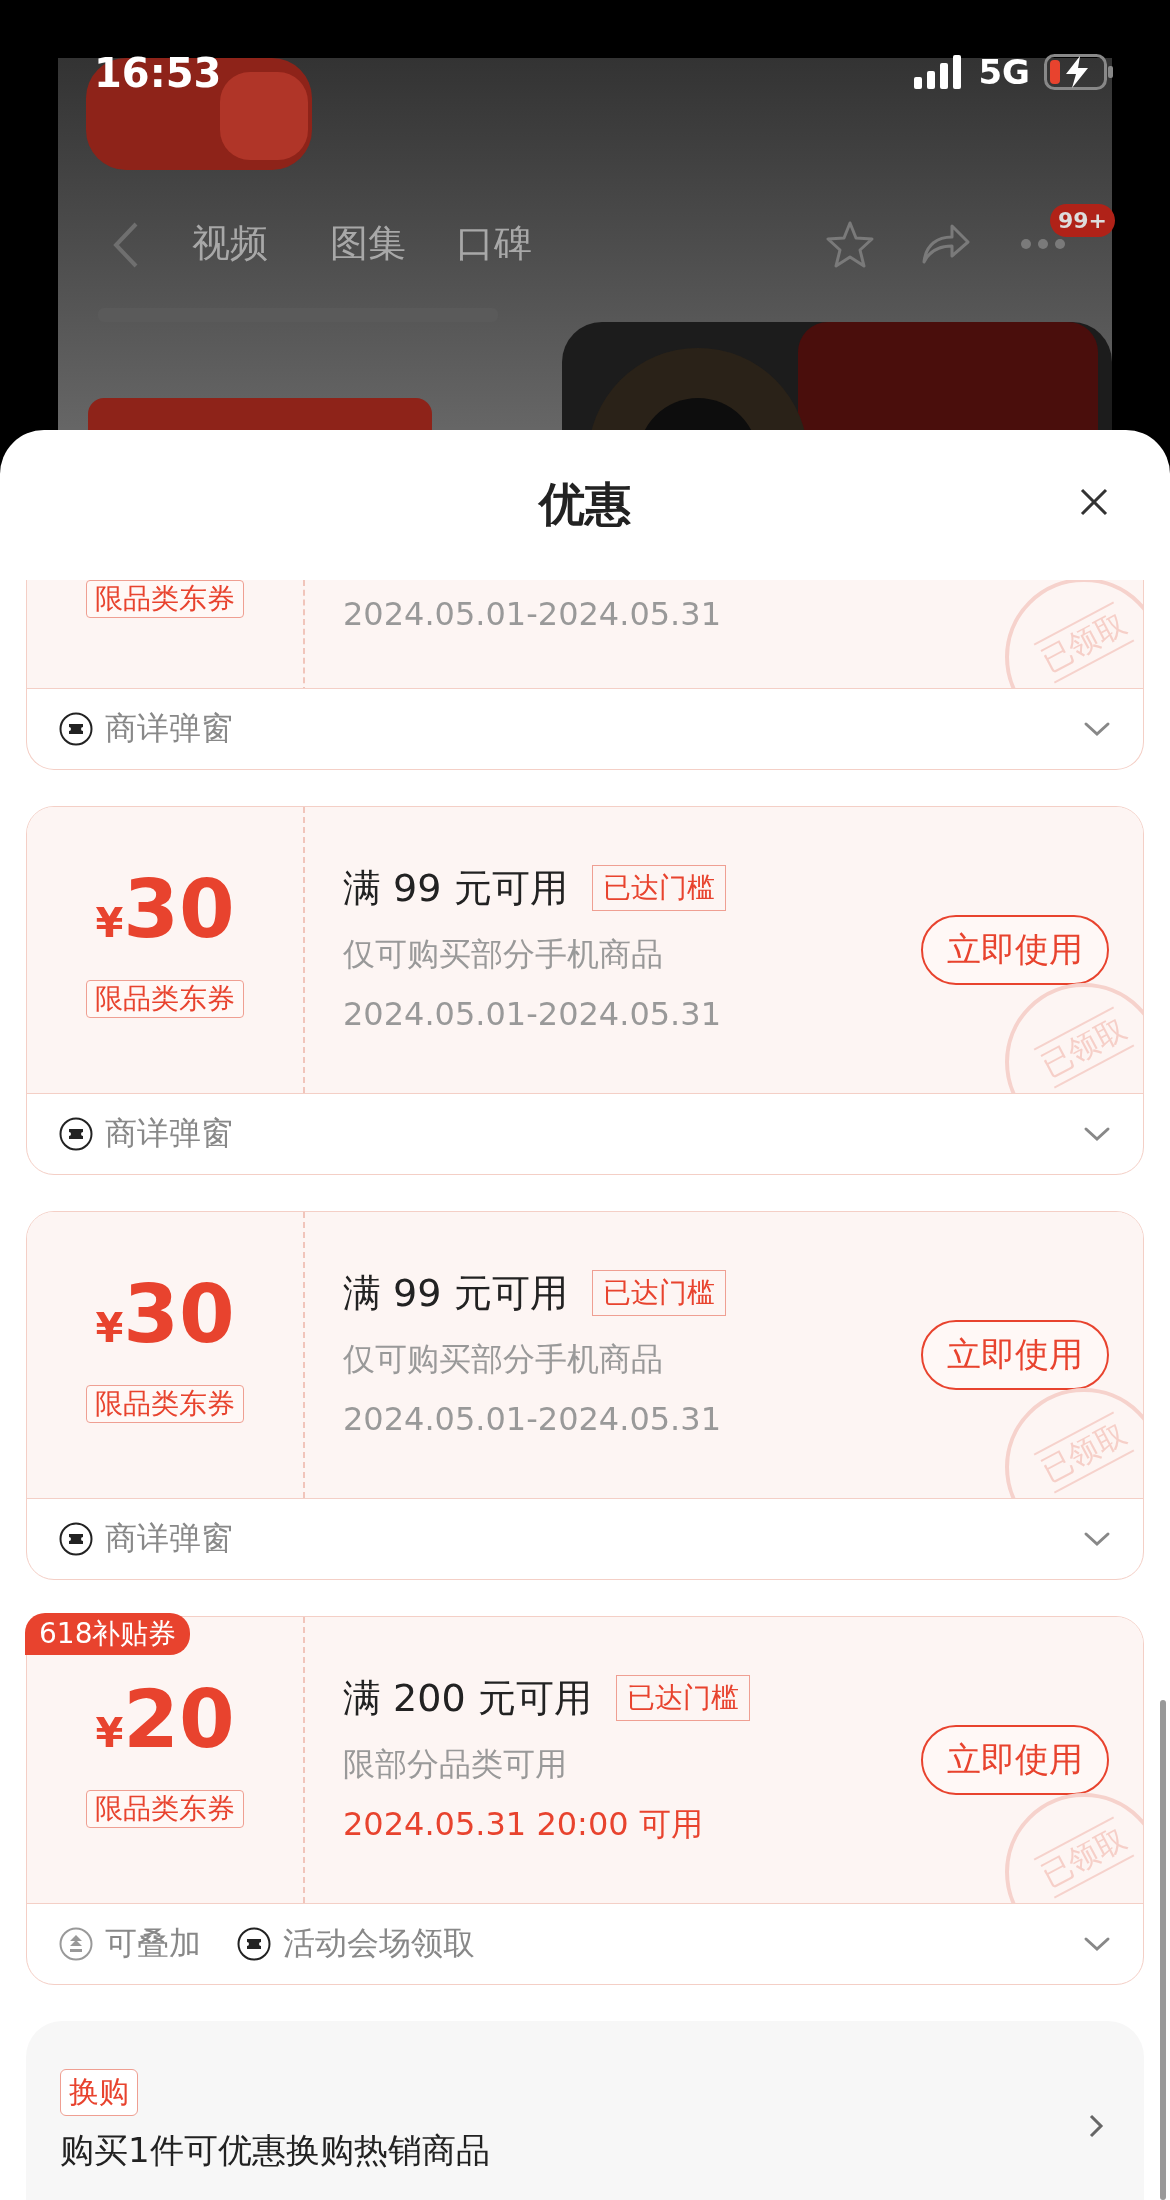 The image size is (1170, 2200). Describe the element at coordinates (153, 1943) in the screenshot. I see `coupon-note: 可叠加` at that location.